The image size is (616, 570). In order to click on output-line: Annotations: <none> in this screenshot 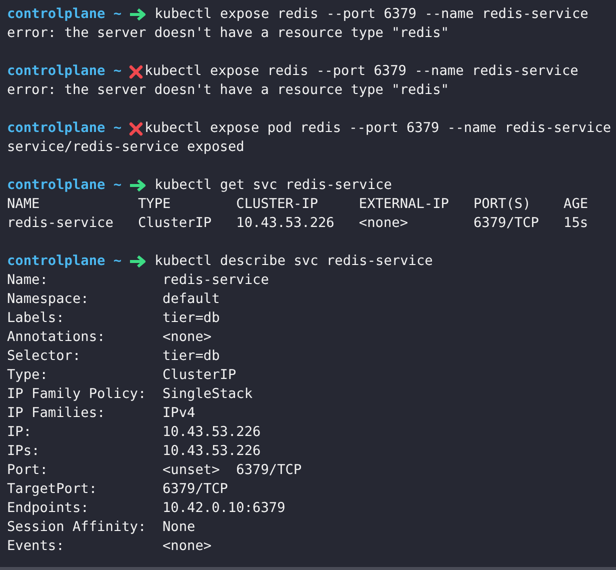, I will do `click(110, 337)`.